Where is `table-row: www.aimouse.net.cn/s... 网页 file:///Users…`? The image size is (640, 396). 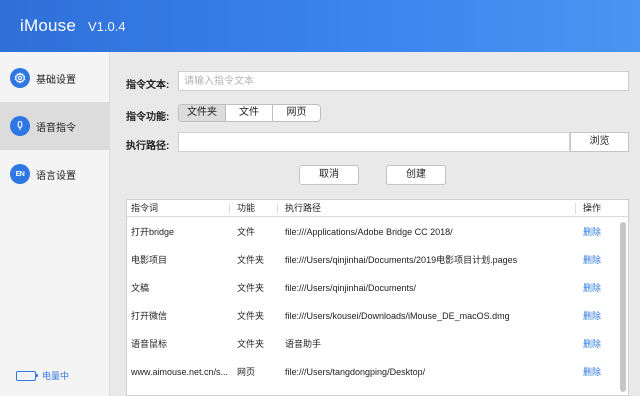
table-row: www.aimouse.net.cn/s... 网页 file:///Users… is located at coordinates (372, 372).